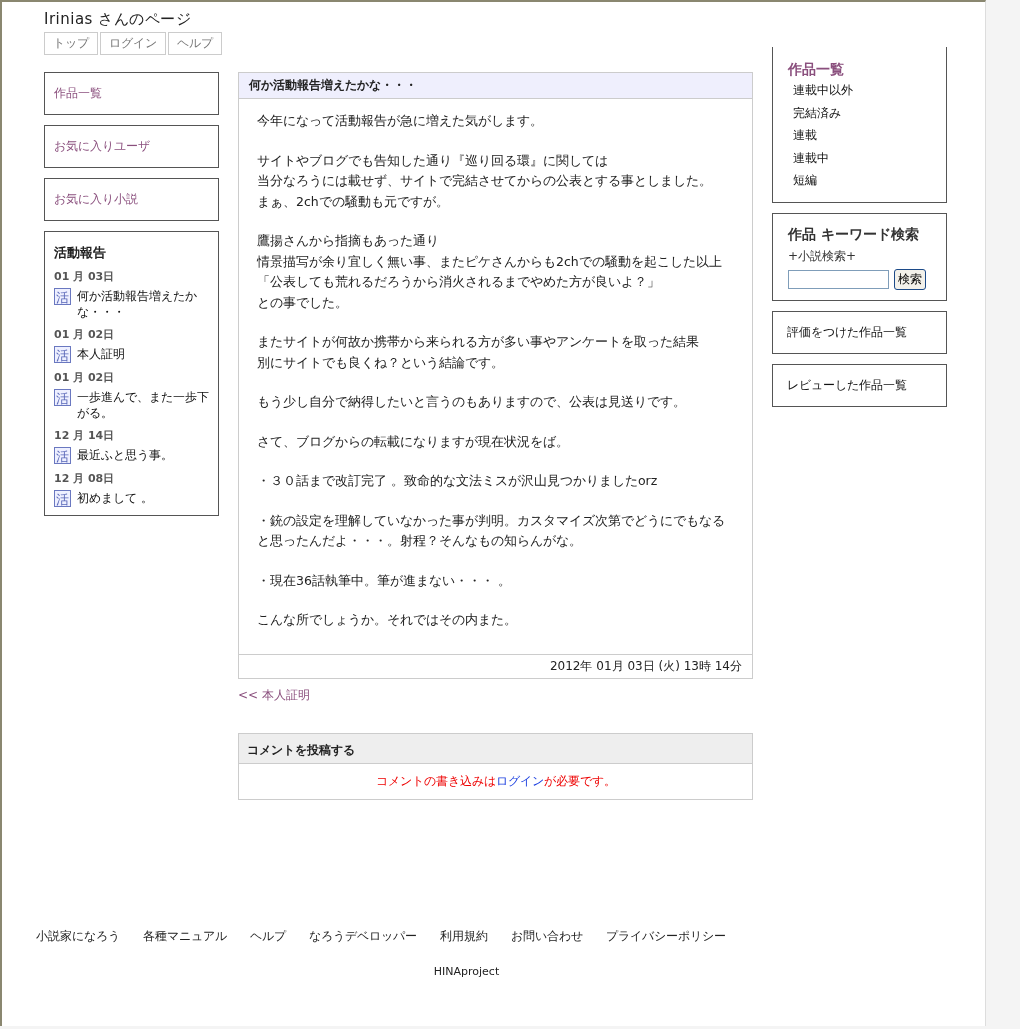 The height and width of the screenshot is (1029, 1020). I want to click on nav-button: ヘルプ, so click(195, 43).